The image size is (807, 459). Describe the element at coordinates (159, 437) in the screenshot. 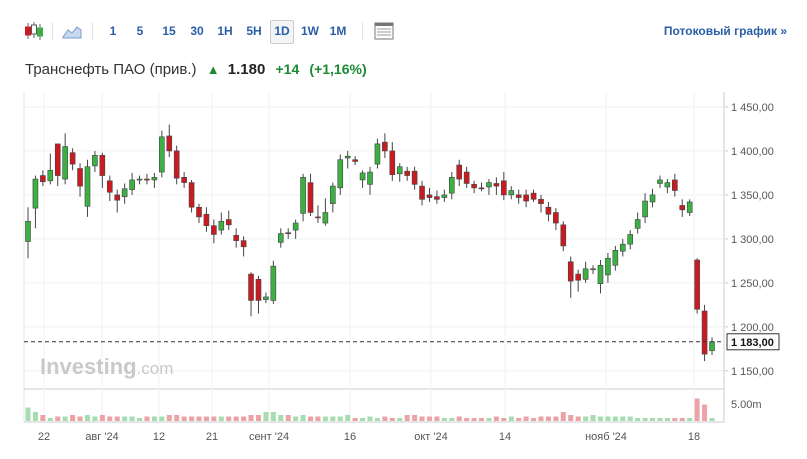

I see `x-tick-label: 12` at that location.